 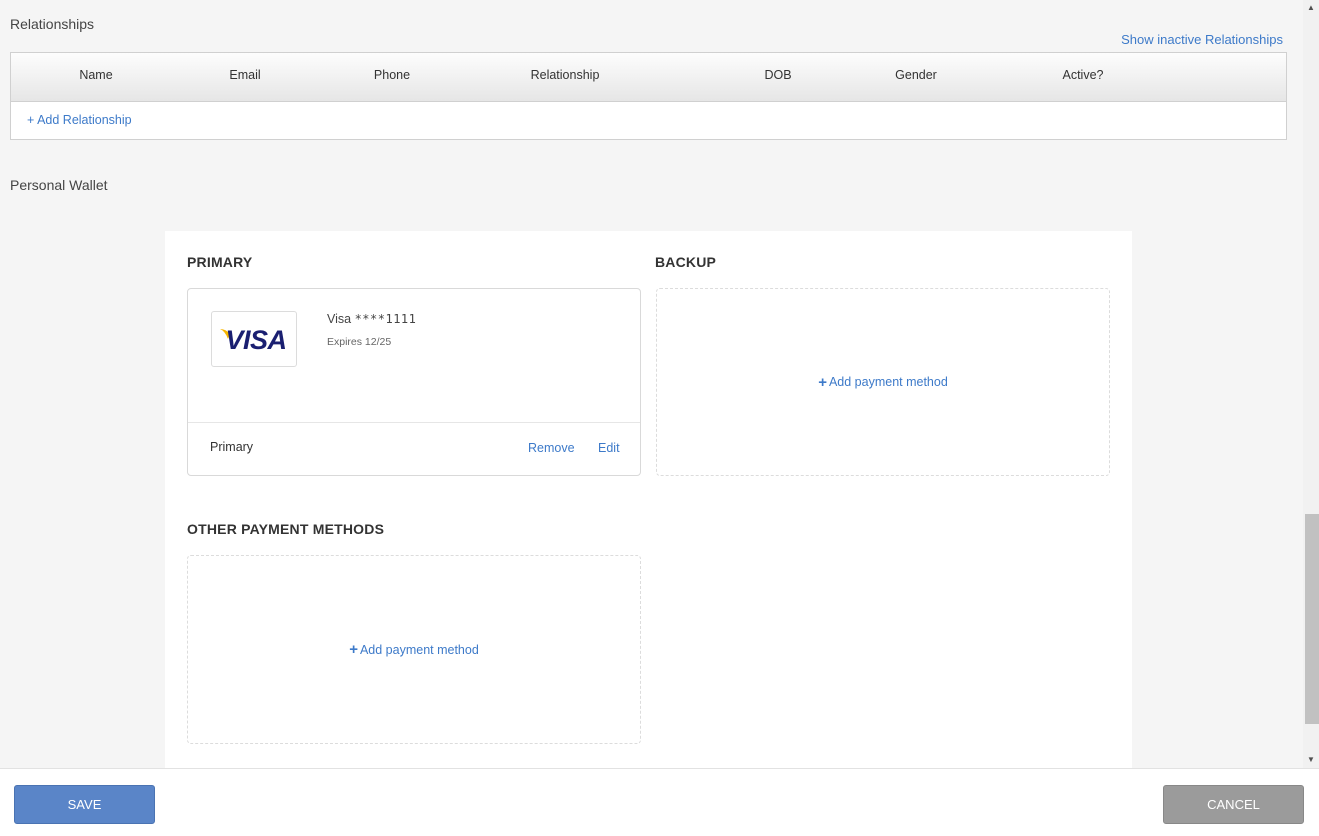 I want to click on card-description: Visa ****1111, so click(x=371, y=319).